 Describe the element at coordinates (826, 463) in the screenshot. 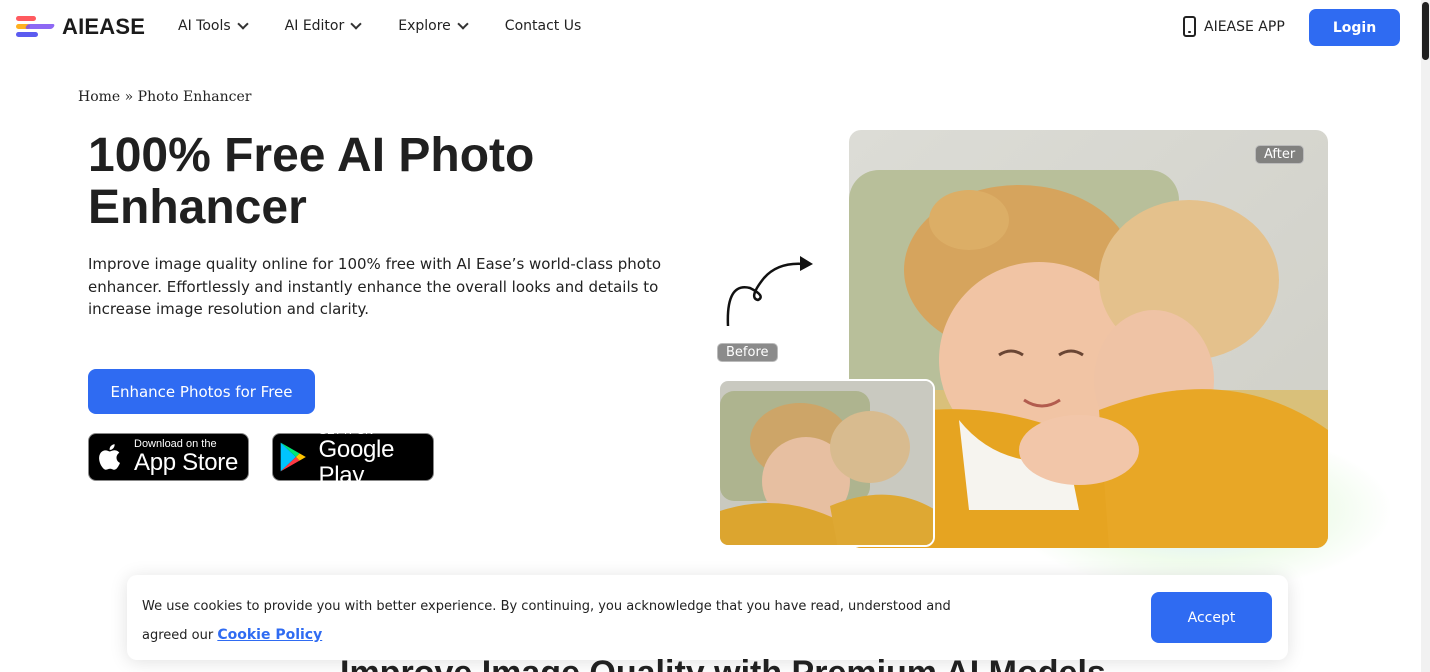

I see `before-image` at that location.